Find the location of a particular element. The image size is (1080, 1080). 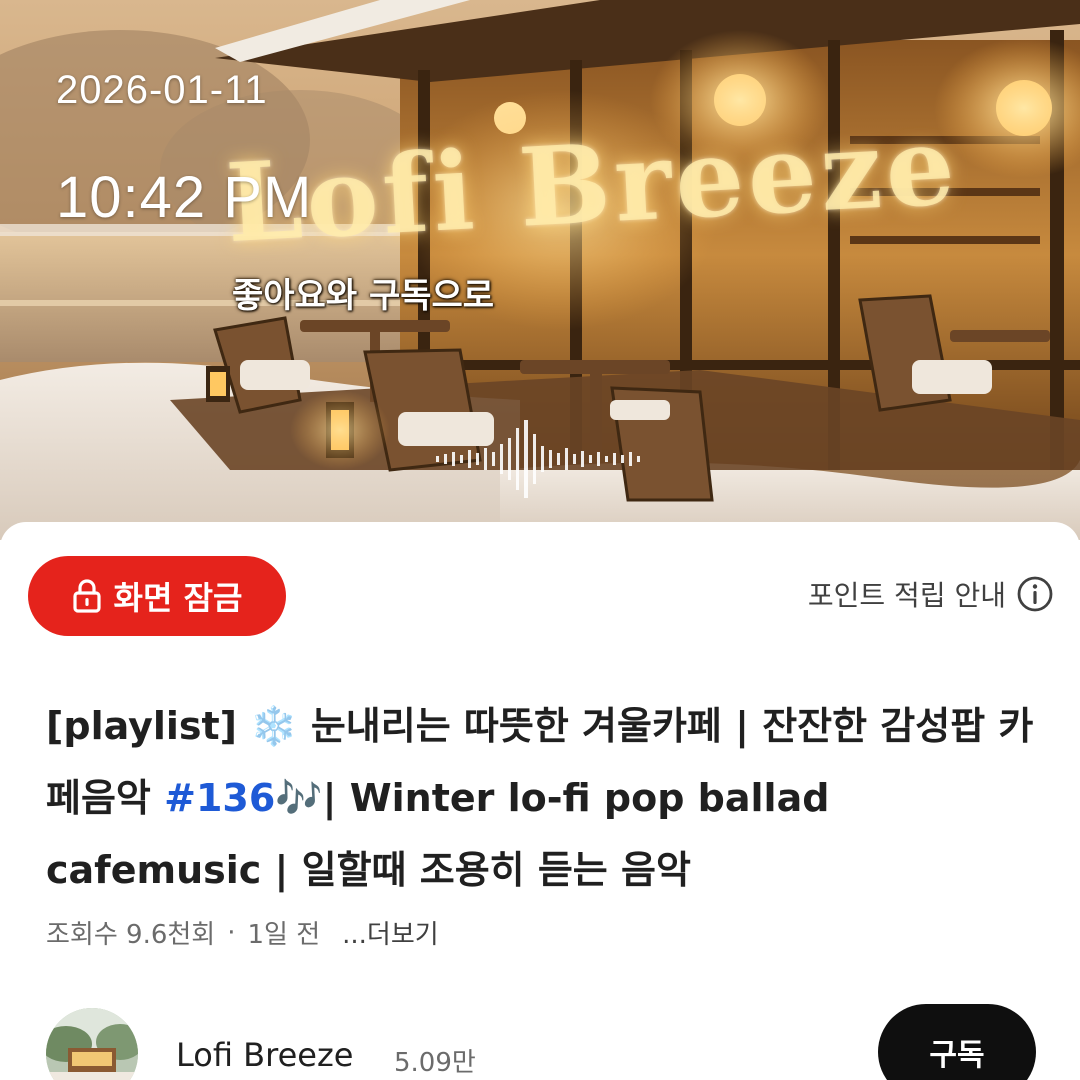

upload-age: 1일 전 is located at coordinates (284, 935).